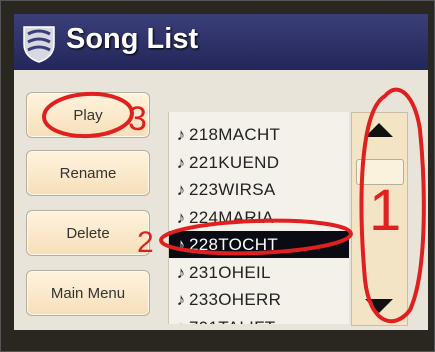  I want to click on song-list-item: ♪ 228TOCHT, so click(259, 244).